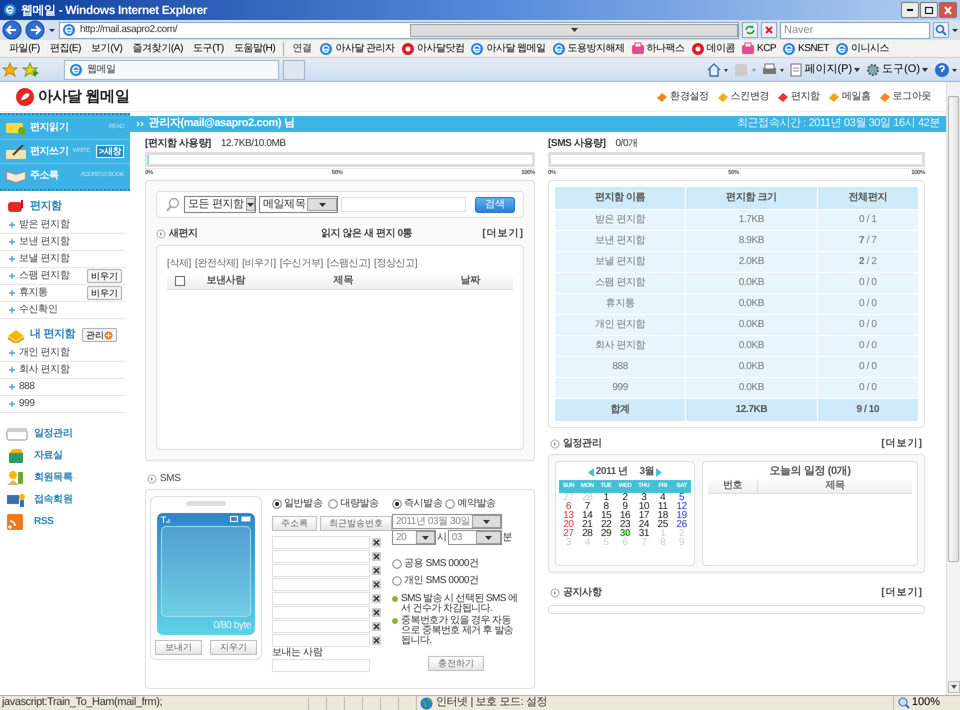 This screenshot has height=710, width=960. I want to click on calendar-day: 22, so click(606, 525).